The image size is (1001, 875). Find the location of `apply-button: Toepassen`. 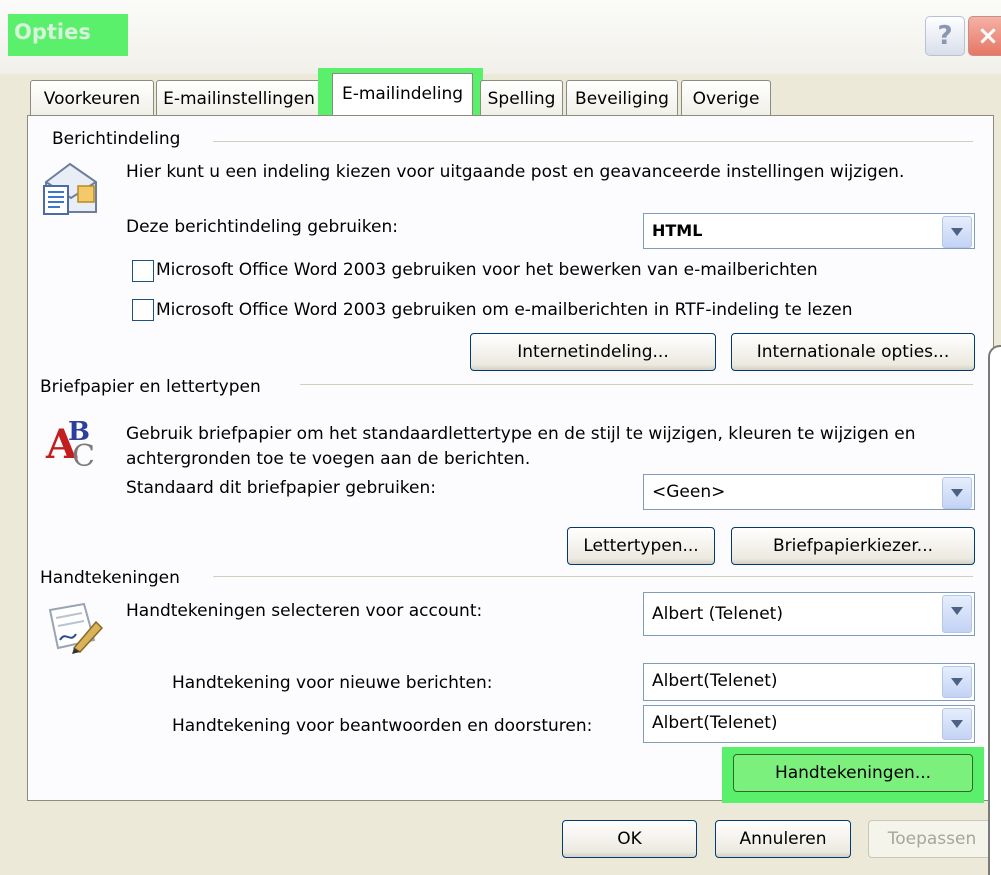

apply-button: Toepassen is located at coordinates (932, 839).